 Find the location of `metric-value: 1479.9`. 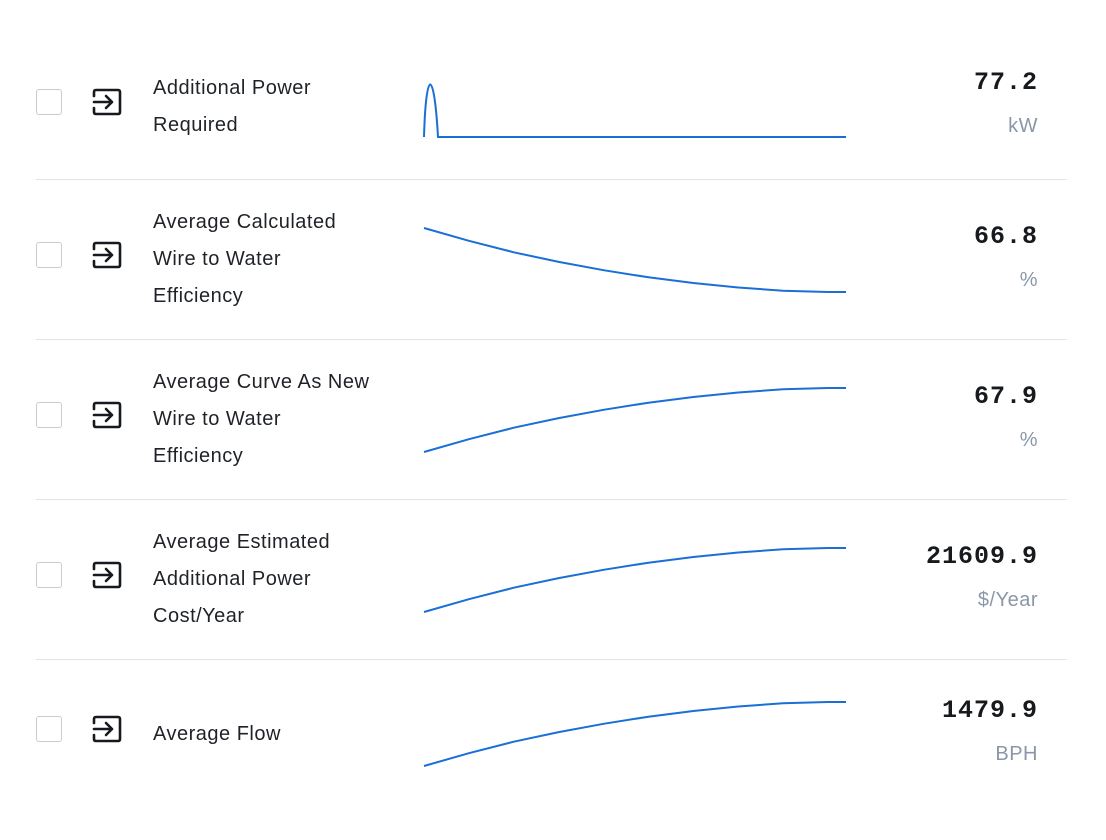

metric-value: 1479.9 is located at coordinates (989, 710).